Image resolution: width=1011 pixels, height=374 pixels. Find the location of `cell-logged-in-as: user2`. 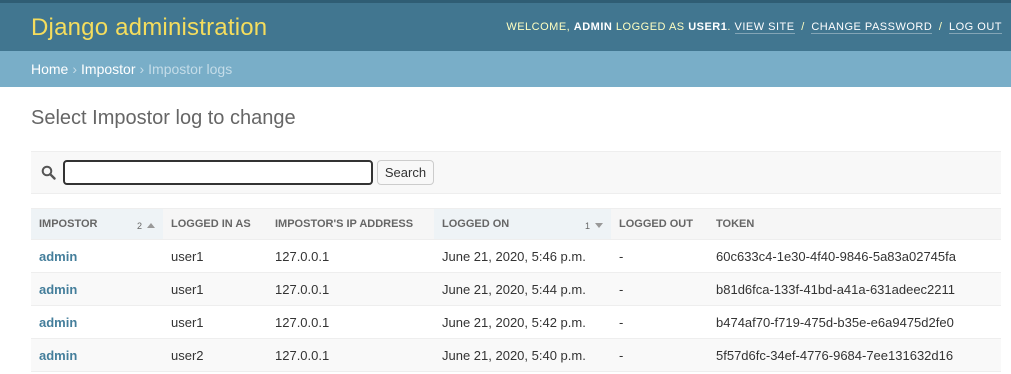

cell-logged-in-as: user2 is located at coordinates (215, 355).